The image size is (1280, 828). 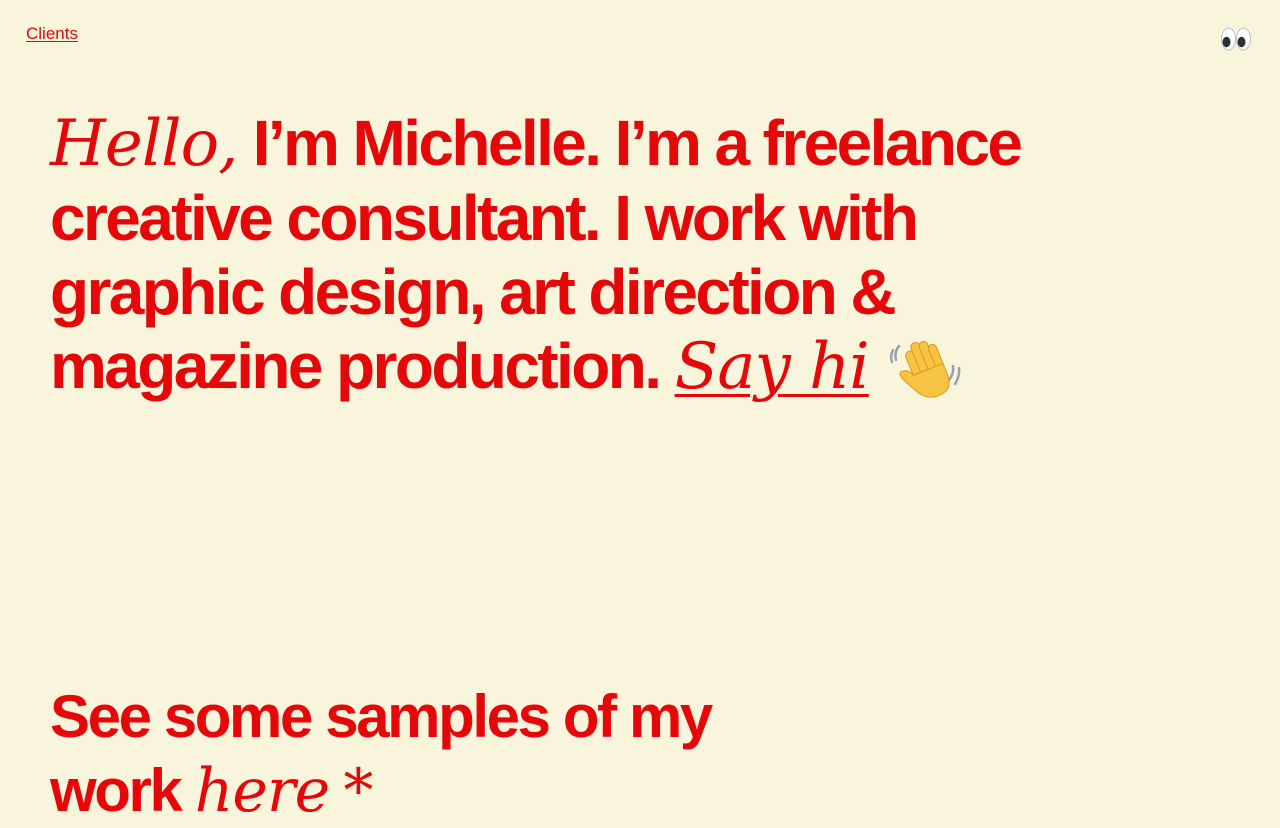 I want to click on hero-greeting: Hello,, so click(x=144, y=144).